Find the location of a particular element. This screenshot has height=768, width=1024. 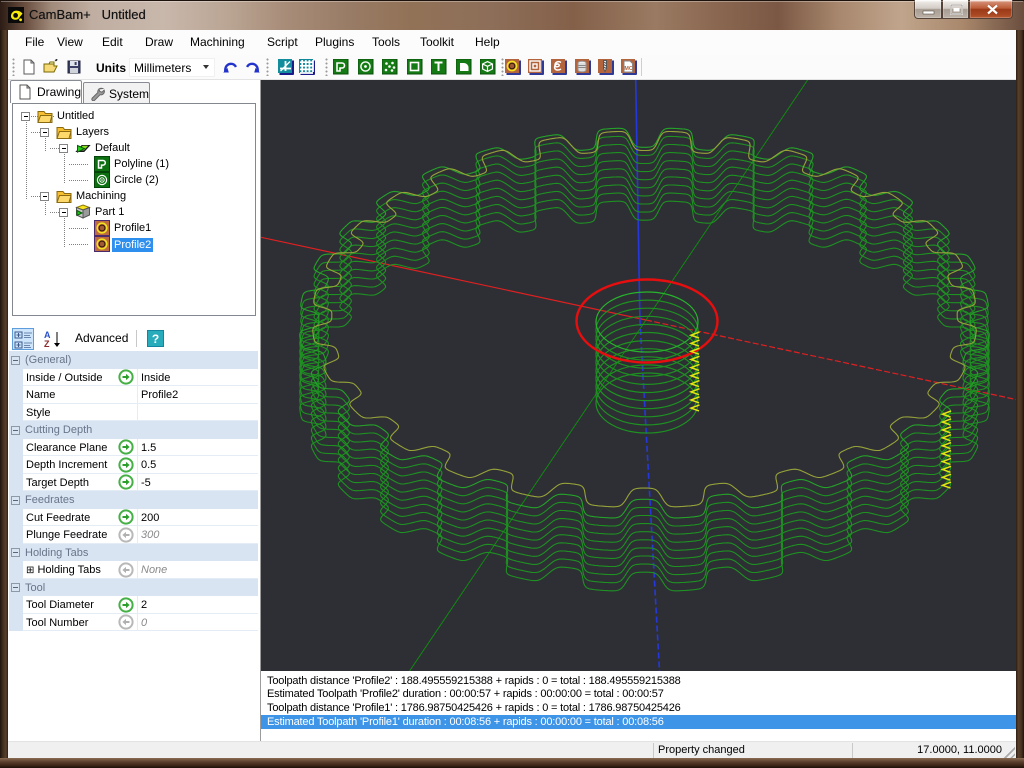

svg-text: Z is located at coordinates (47, 343).